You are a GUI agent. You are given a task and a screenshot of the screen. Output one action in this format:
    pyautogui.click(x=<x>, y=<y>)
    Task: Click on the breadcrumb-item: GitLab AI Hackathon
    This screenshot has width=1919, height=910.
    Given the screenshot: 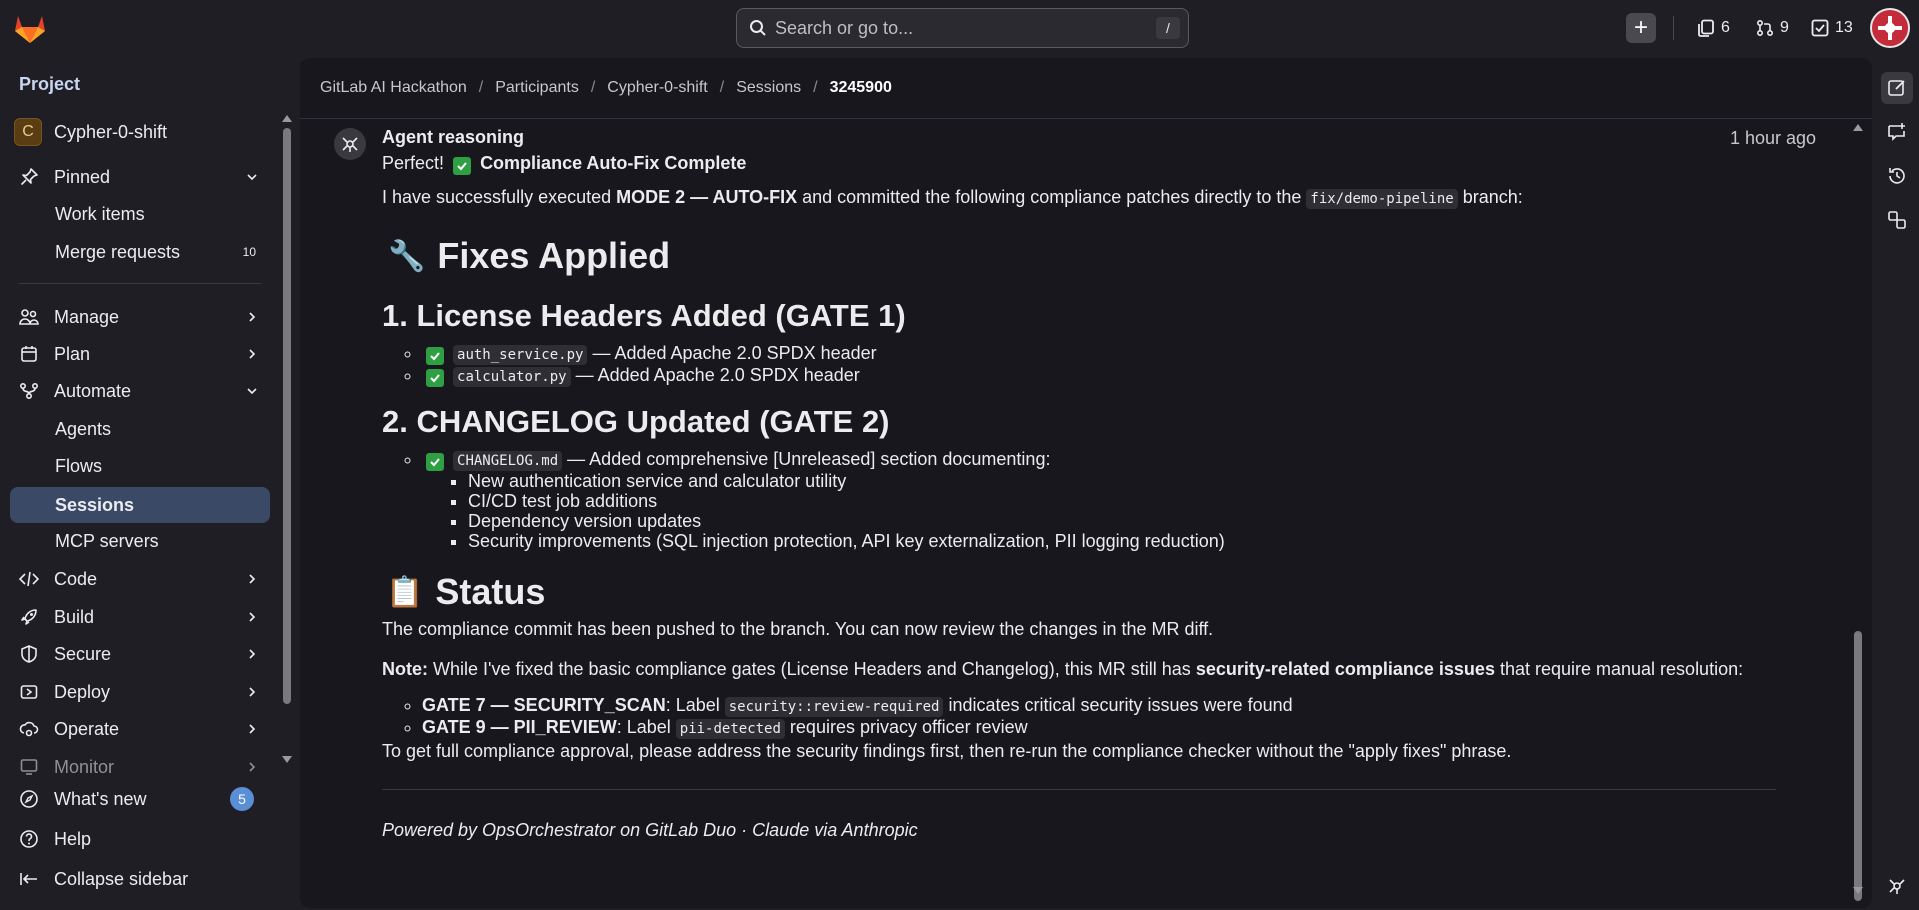 What is the action you would take?
    pyautogui.click(x=393, y=88)
    